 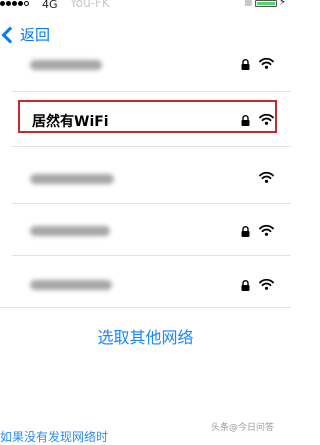 What do you see at coordinates (248, 4) in the screenshot?
I see `orientation-lock-icon: ■` at bounding box center [248, 4].